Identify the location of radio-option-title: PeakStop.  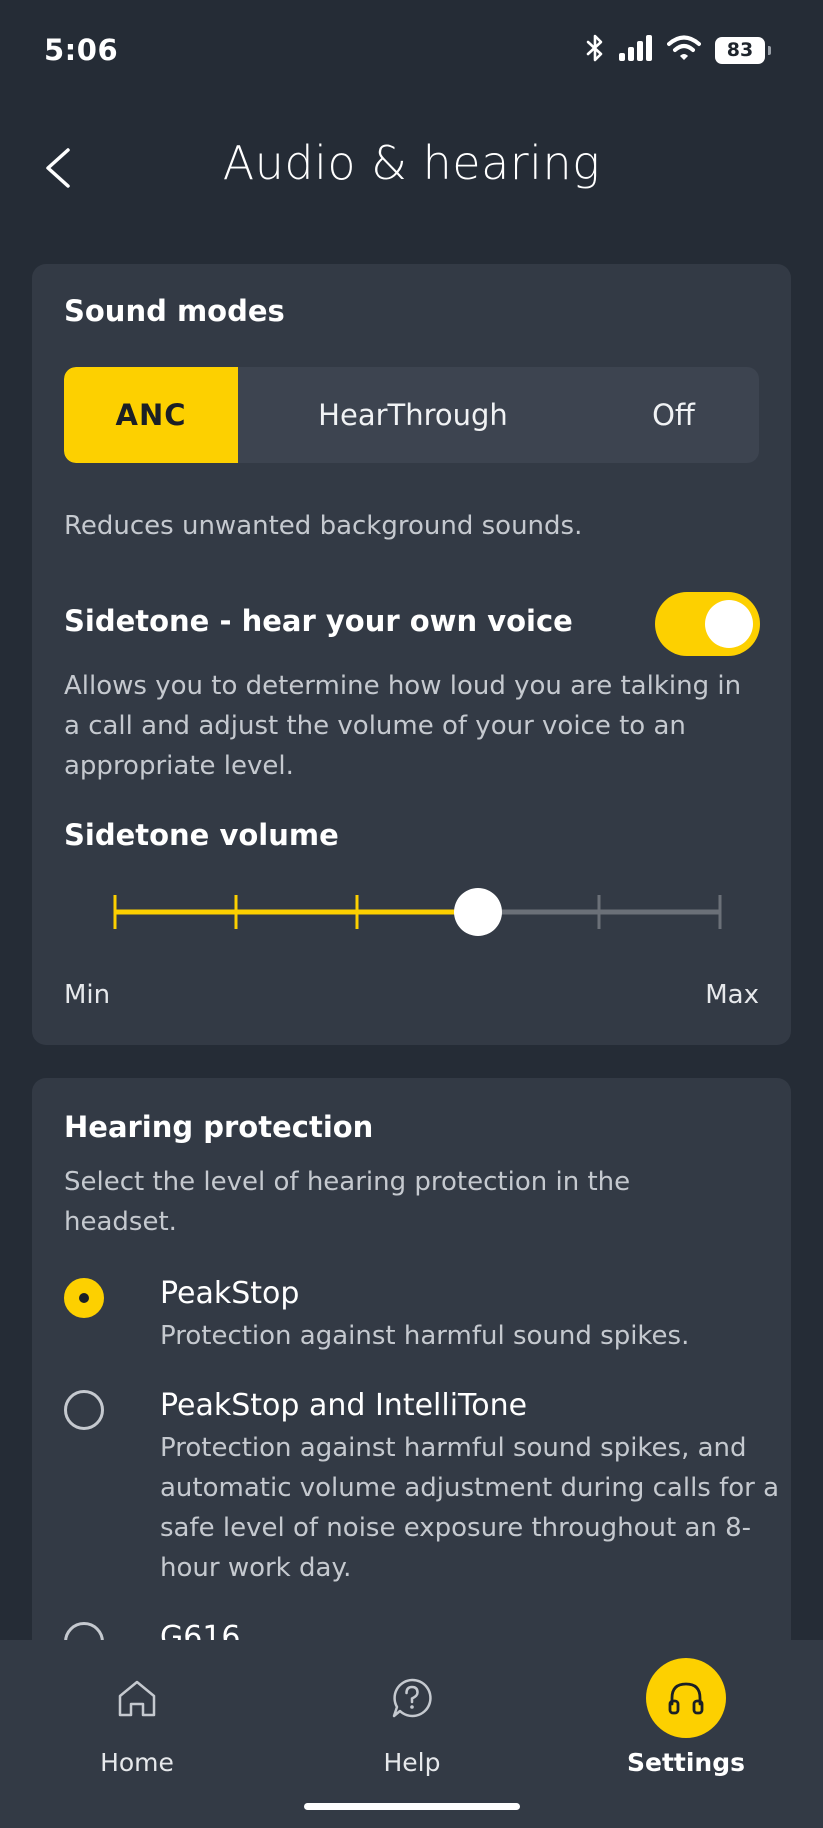
(230, 1293).